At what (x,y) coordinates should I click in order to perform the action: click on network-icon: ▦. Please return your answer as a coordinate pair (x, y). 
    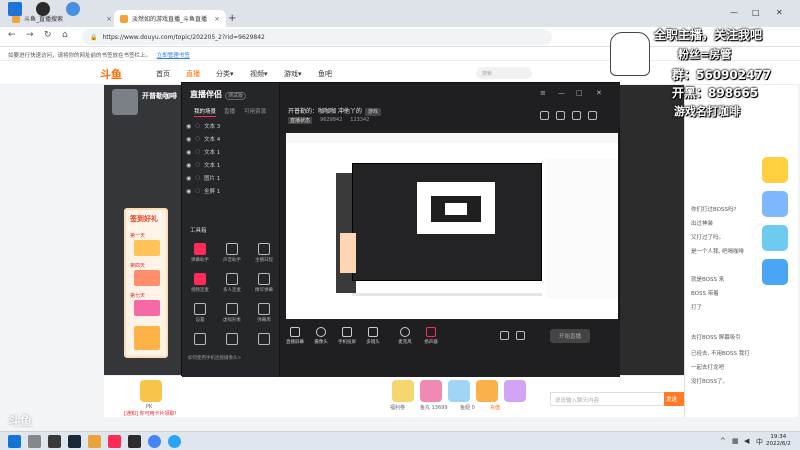
    Looking at the image, I should click on (735, 441).